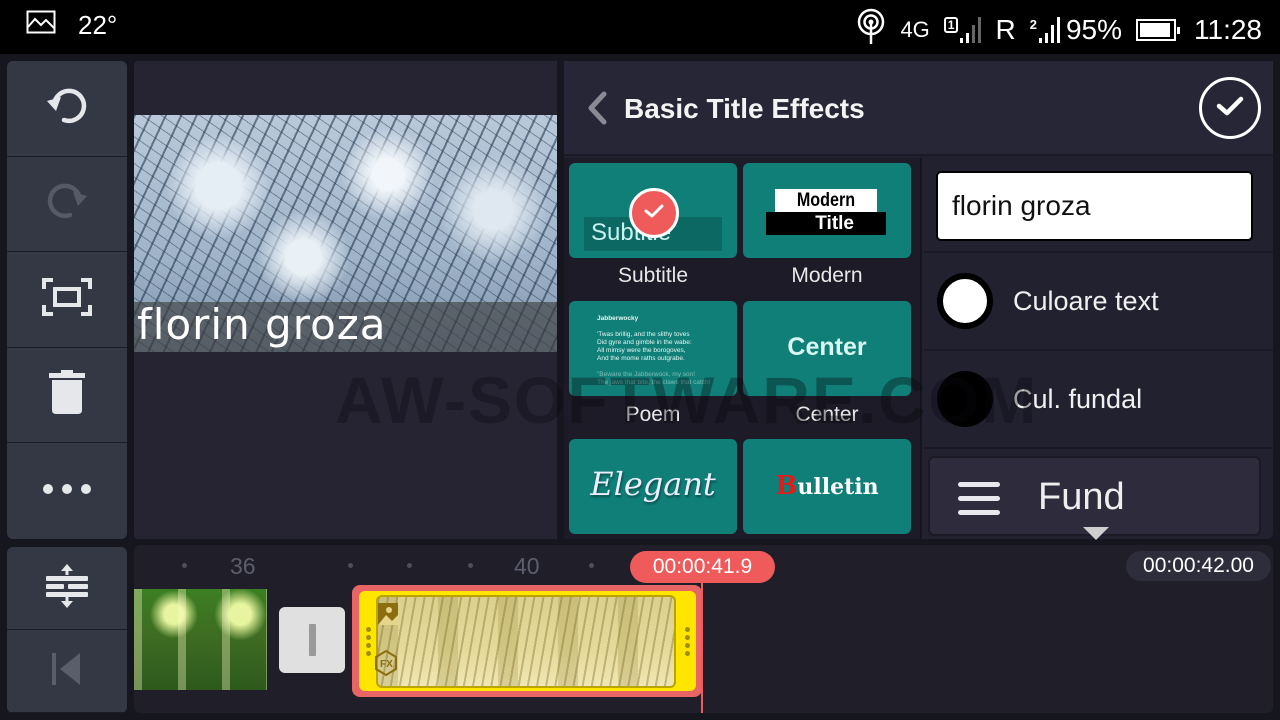 This screenshot has width=1280, height=720. What do you see at coordinates (1005, 29) in the screenshot?
I see `roaming-indicator: R` at bounding box center [1005, 29].